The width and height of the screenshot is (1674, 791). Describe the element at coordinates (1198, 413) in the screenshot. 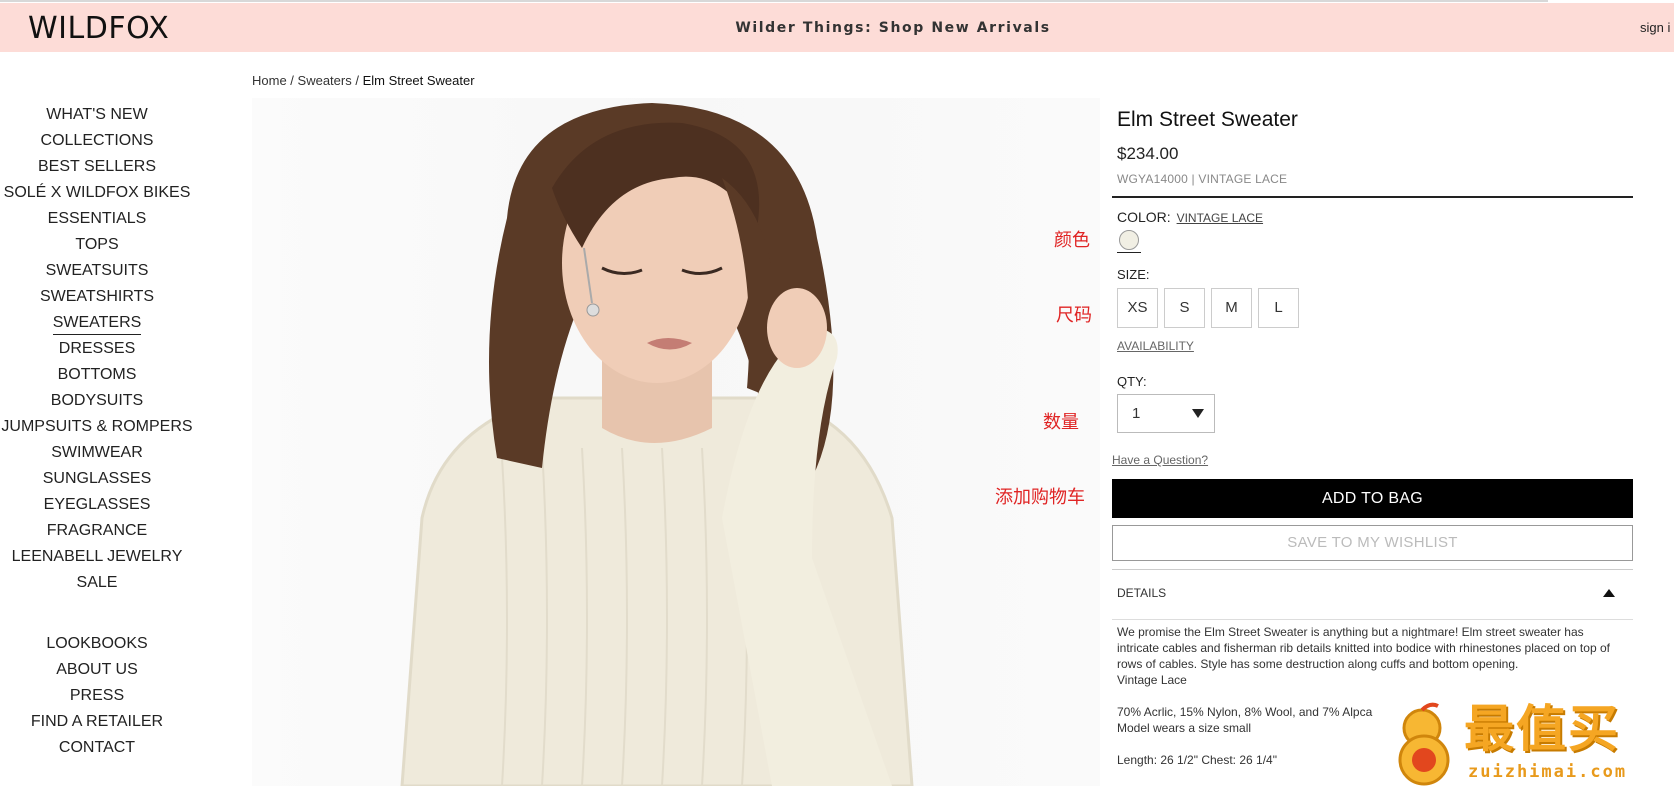

I see `caret-down-icon` at that location.